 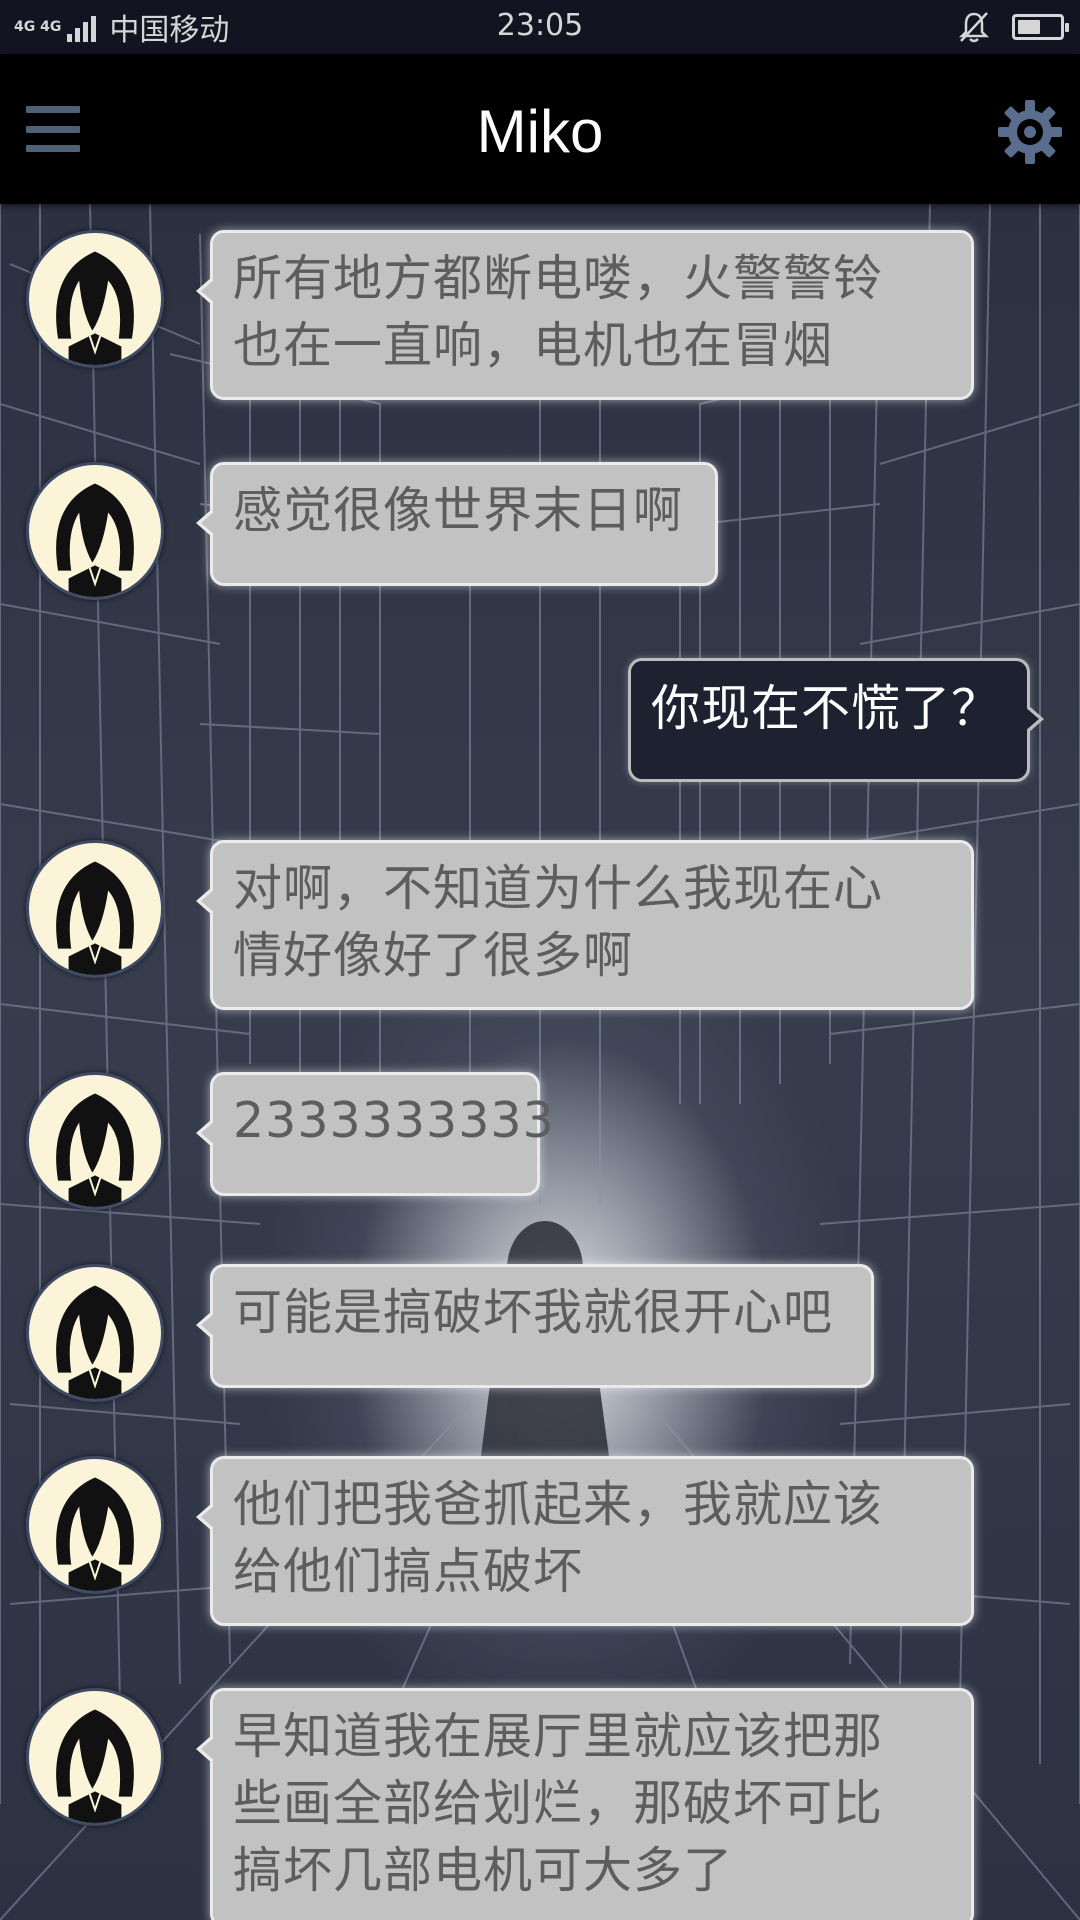 What do you see at coordinates (1030, 132) in the screenshot?
I see `gear-icon` at bounding box center [1030, 132].